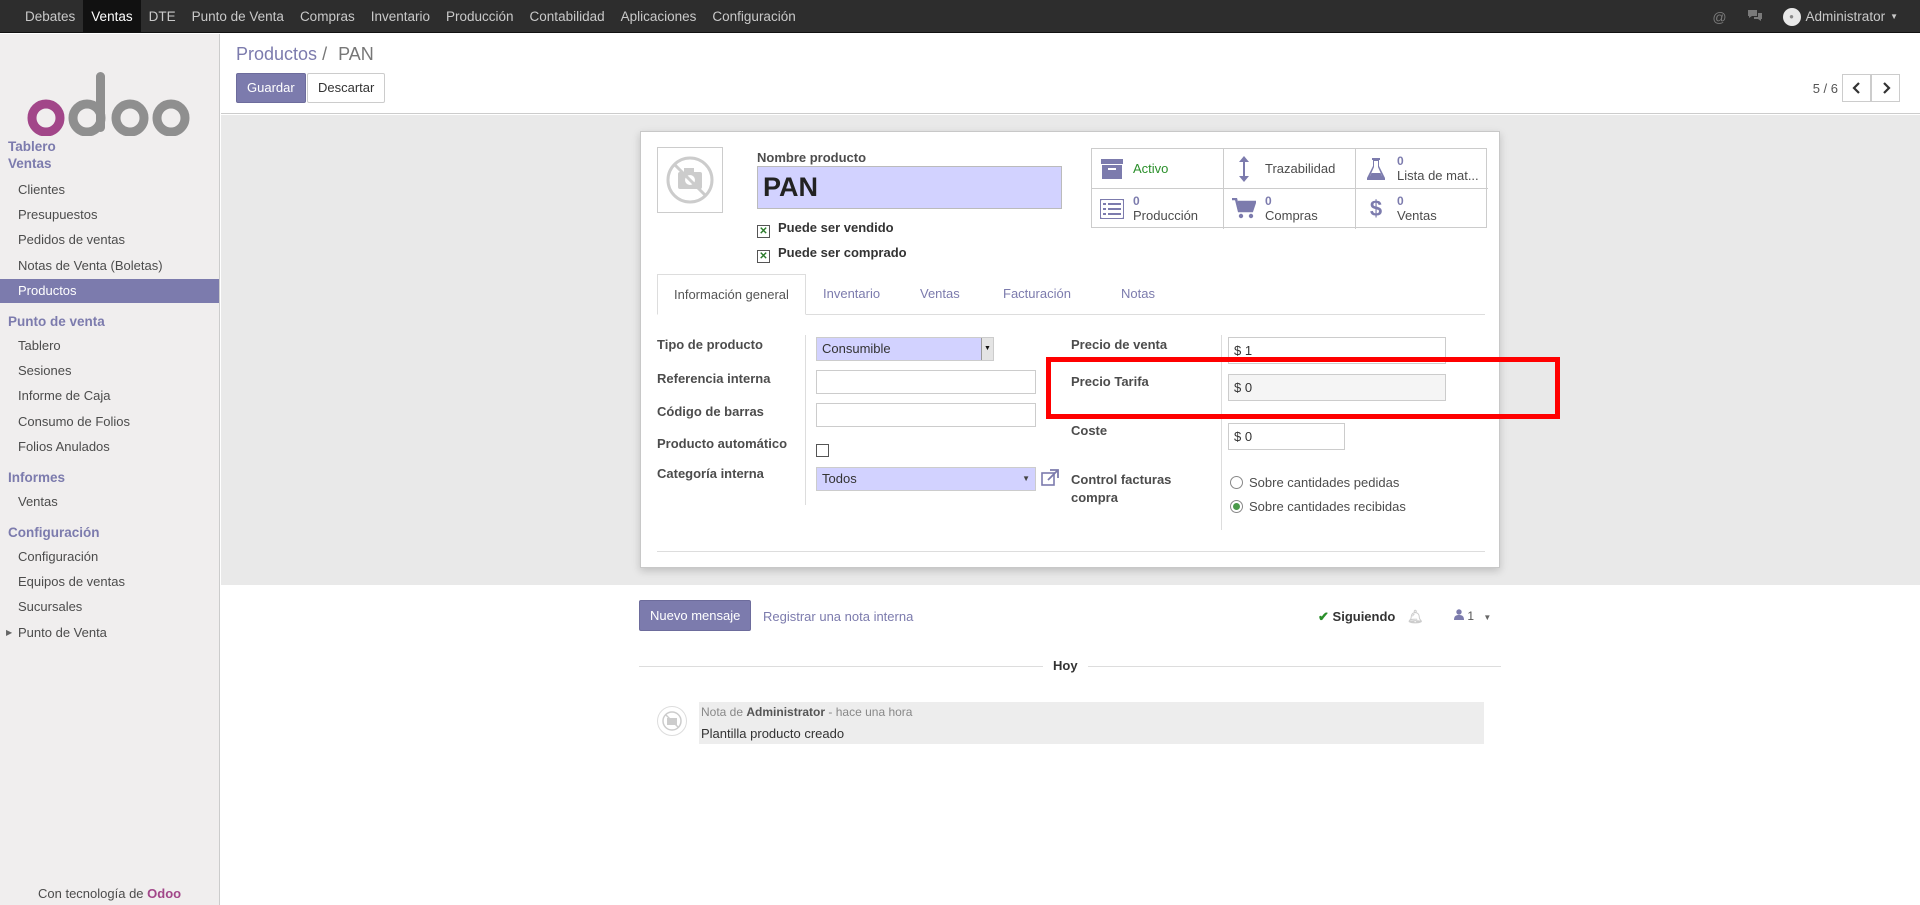 This screenshot has height=905, width=1920. Describe the element at coordinates (109, 240) in the screenshot. I see `sidebar-item-pedidos-de-ventas: Pedidos de ventas` at that location.